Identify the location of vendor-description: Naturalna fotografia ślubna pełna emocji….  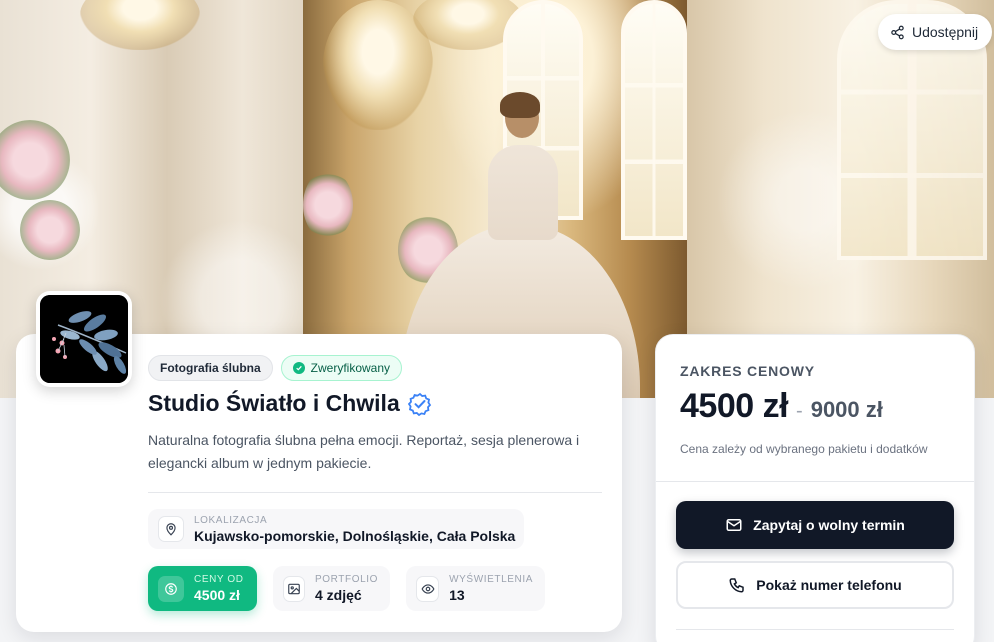
(364, 451).